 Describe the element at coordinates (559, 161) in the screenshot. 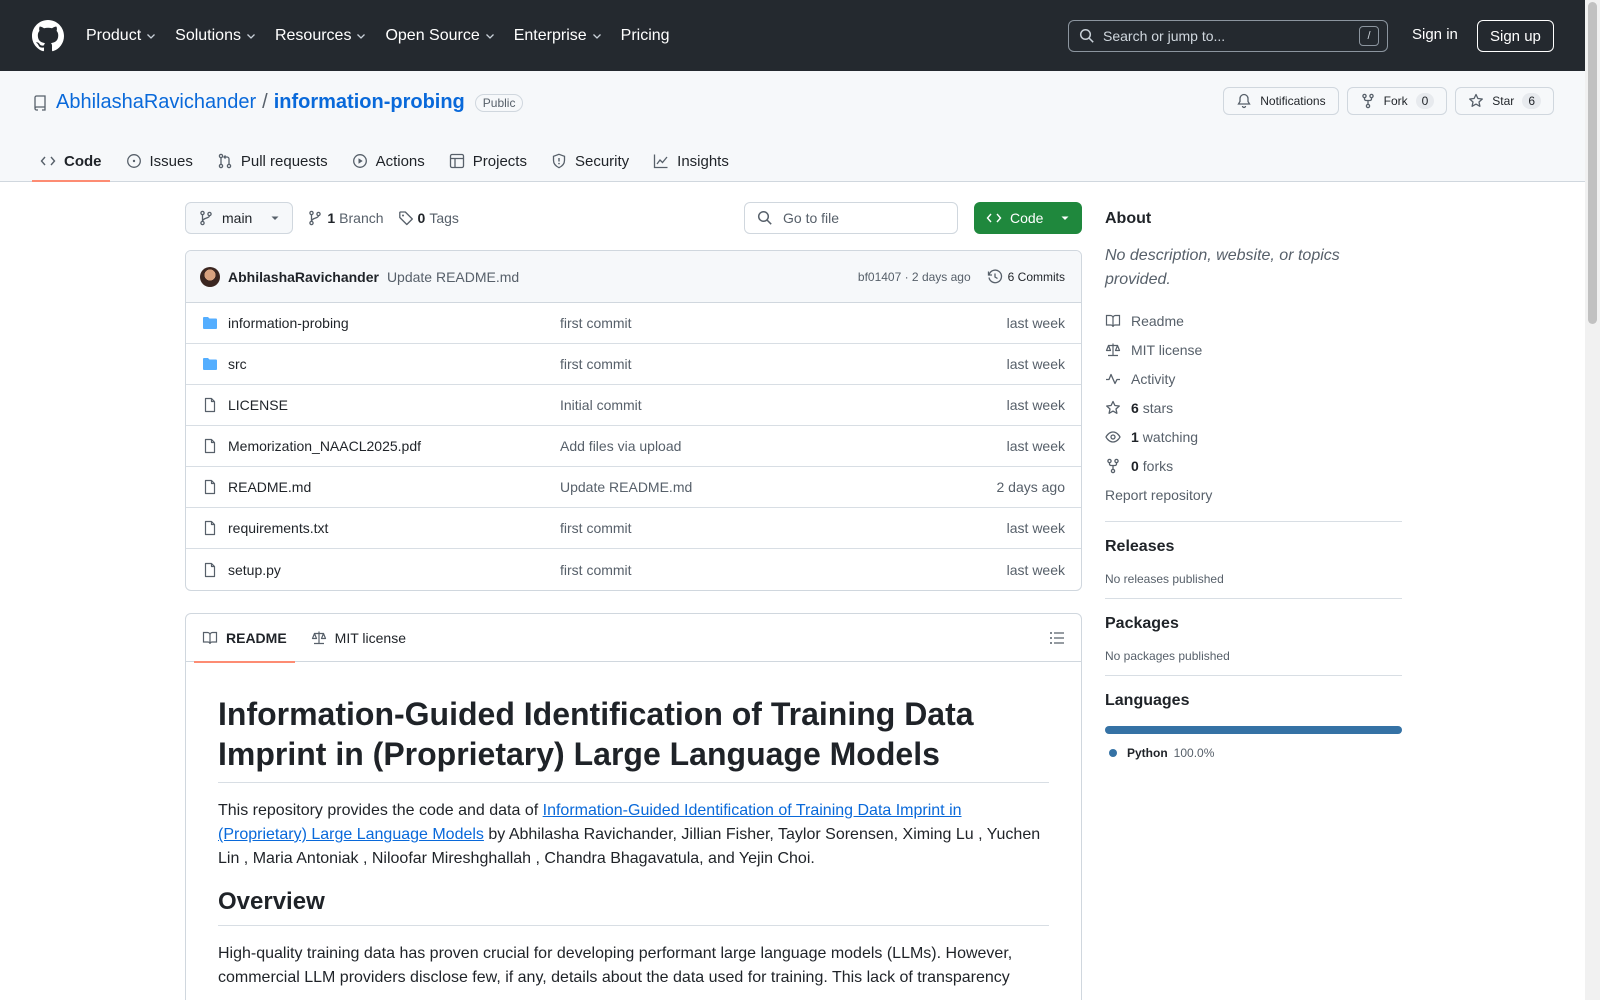

I see `shield-icon` at that location.